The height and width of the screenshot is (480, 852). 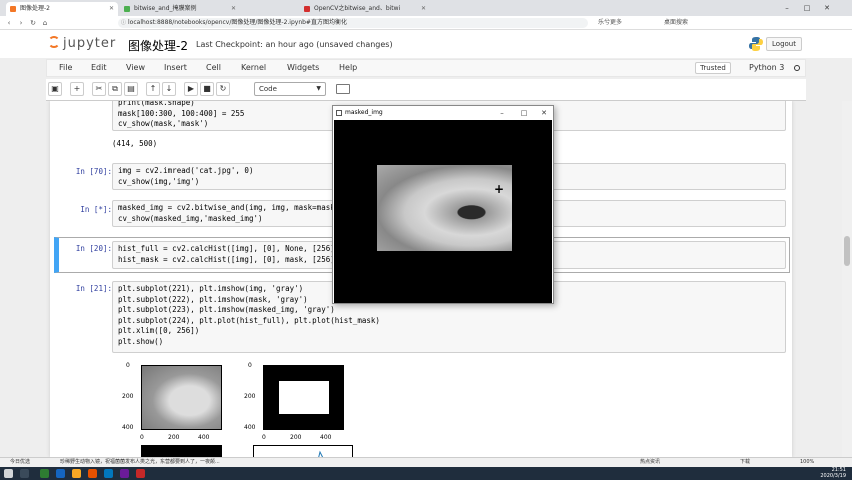 What do you see at coordinates (833, 475) in the screenshot?
I see `clock-date: 2020/3/19` at bounding box center [833, 475].